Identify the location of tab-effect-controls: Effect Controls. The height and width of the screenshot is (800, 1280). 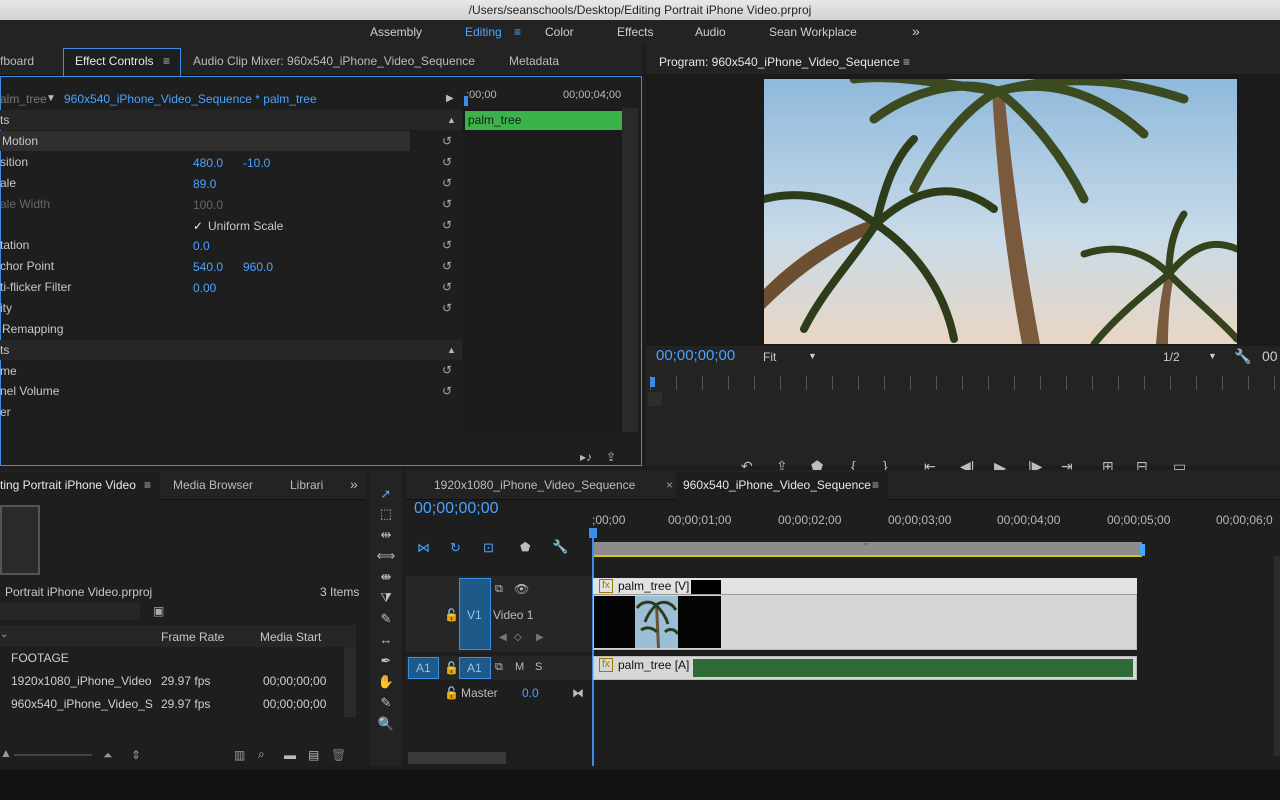
(114, 61).